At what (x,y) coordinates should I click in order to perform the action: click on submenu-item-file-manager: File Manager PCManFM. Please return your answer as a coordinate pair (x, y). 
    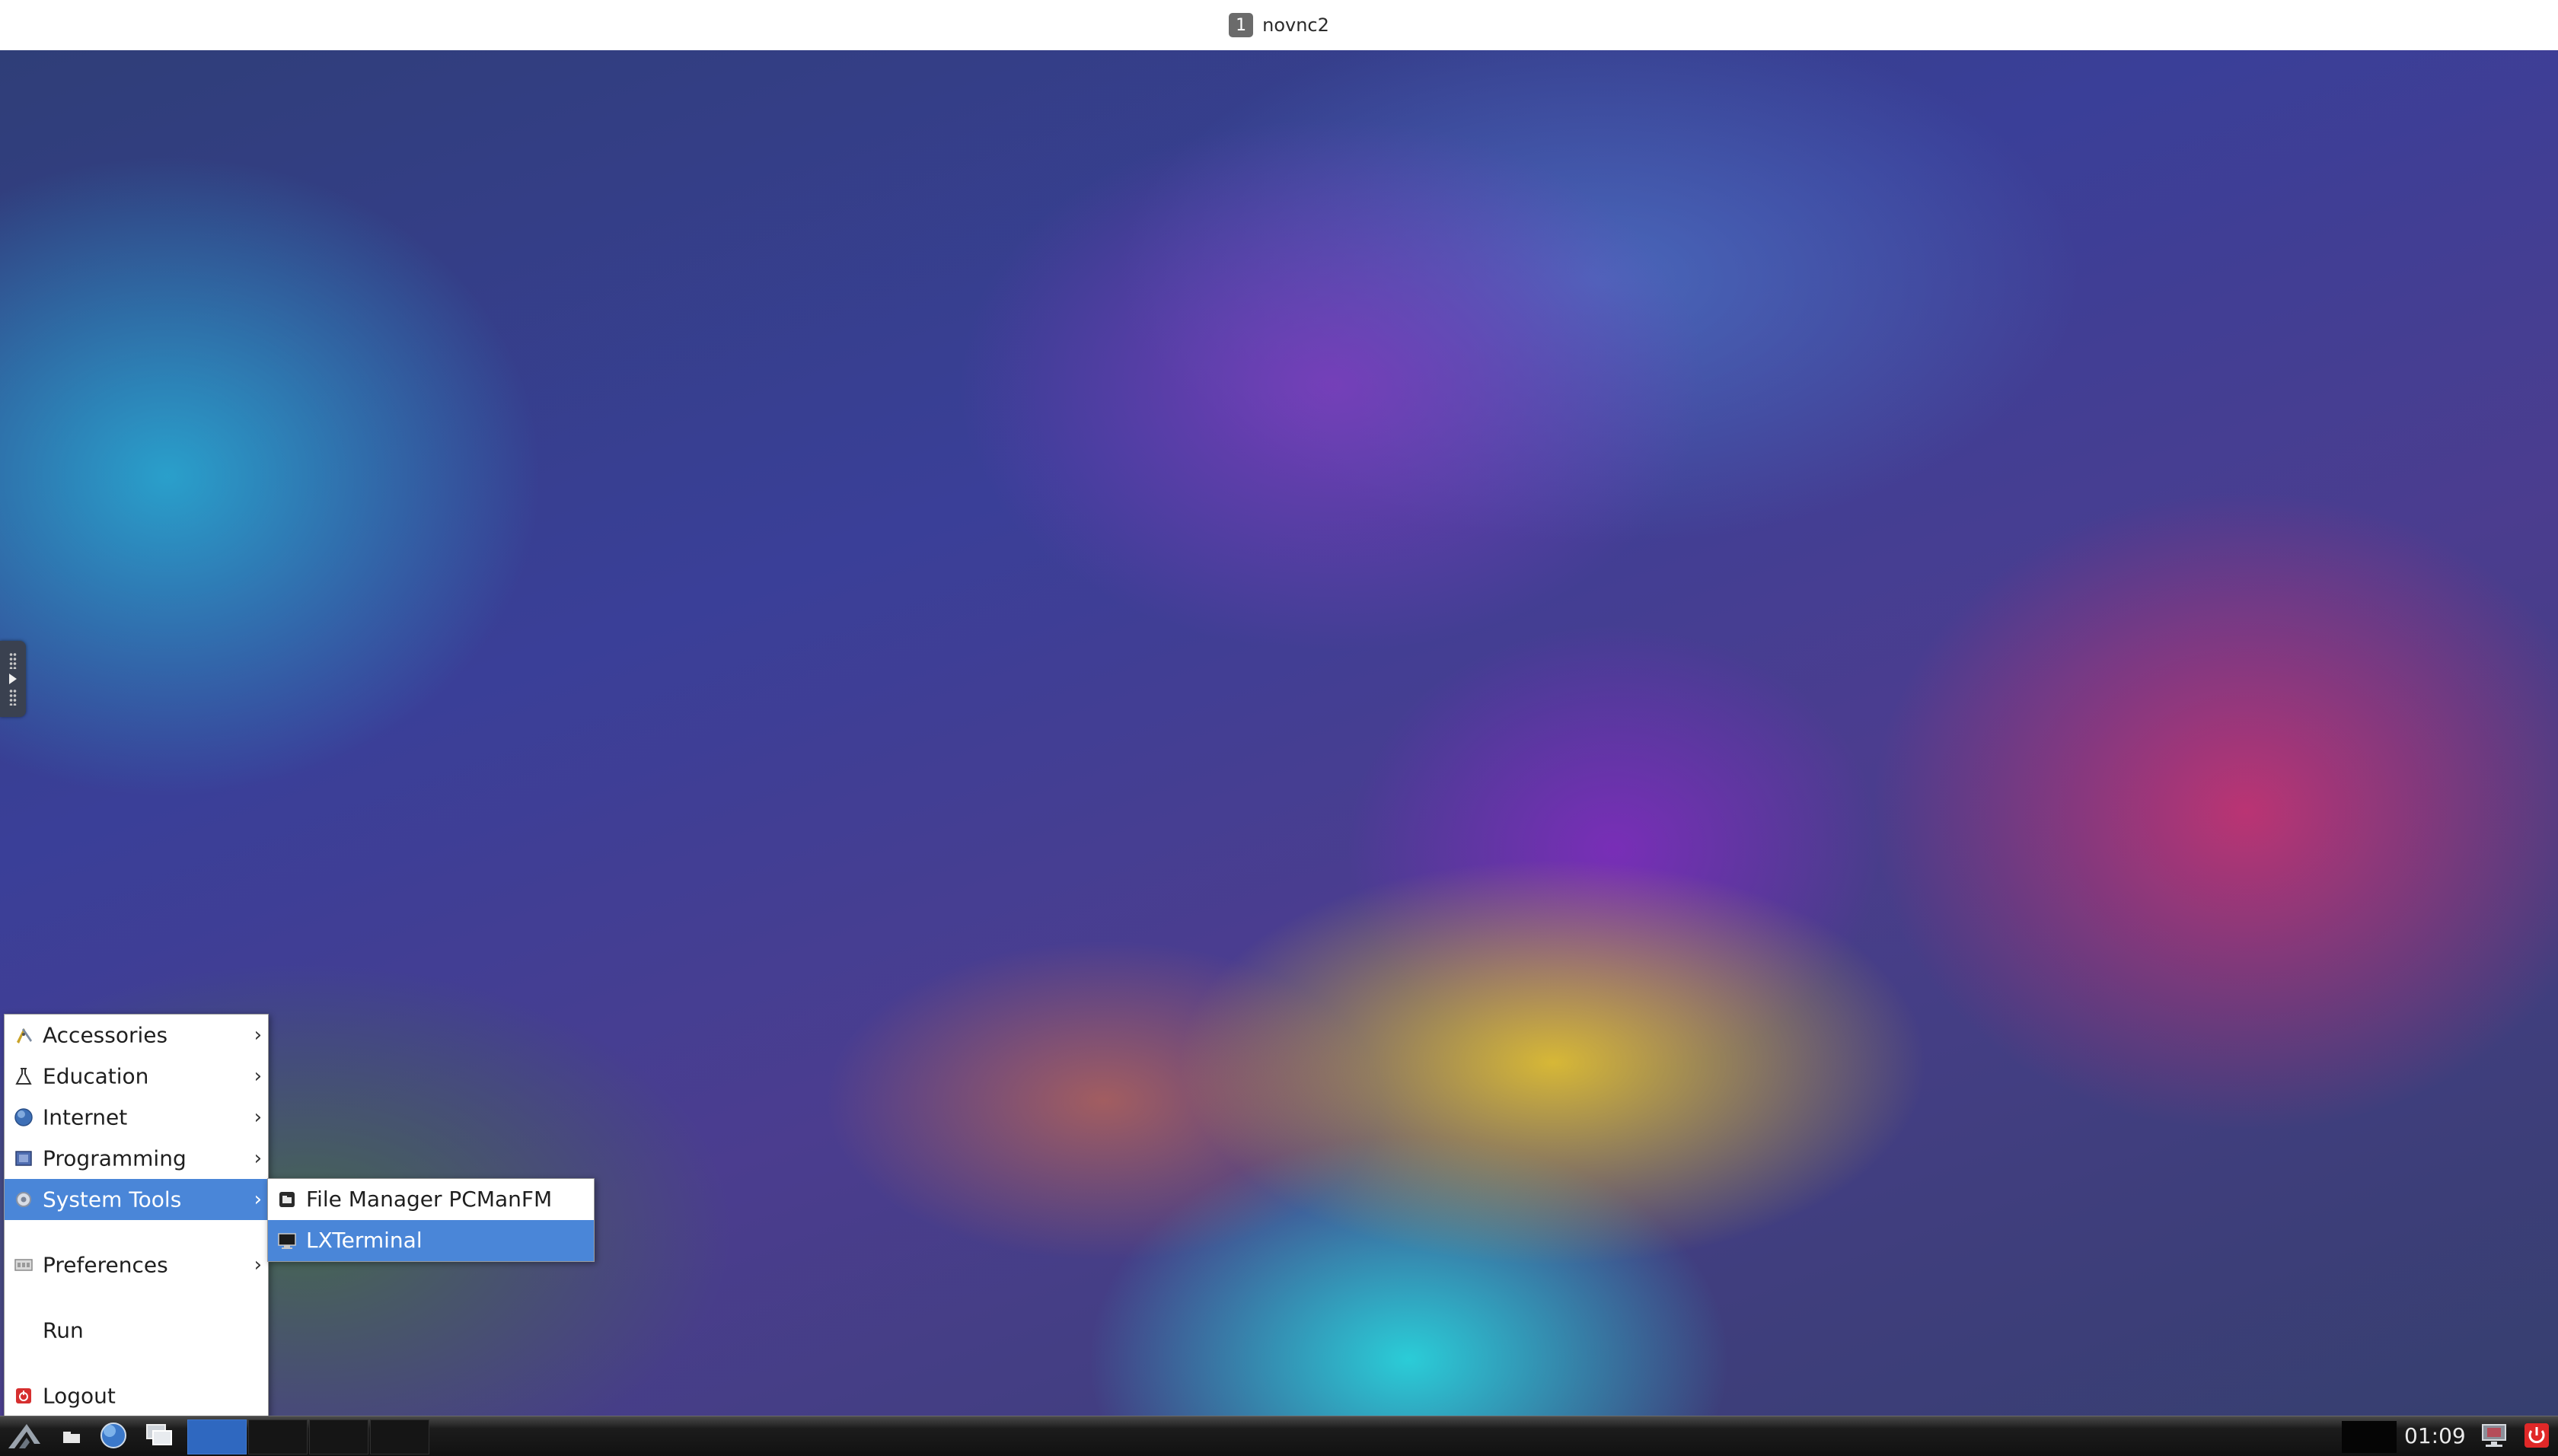
    Looking at the image, I should click on (431, 1199).